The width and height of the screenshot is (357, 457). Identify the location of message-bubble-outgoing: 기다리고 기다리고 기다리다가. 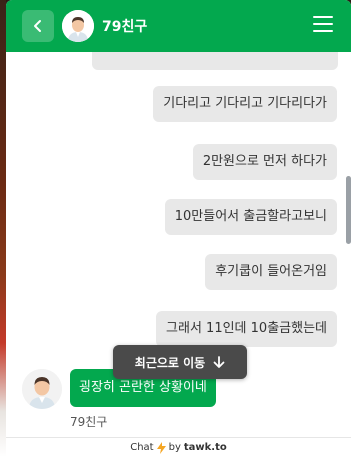
(245, 104).